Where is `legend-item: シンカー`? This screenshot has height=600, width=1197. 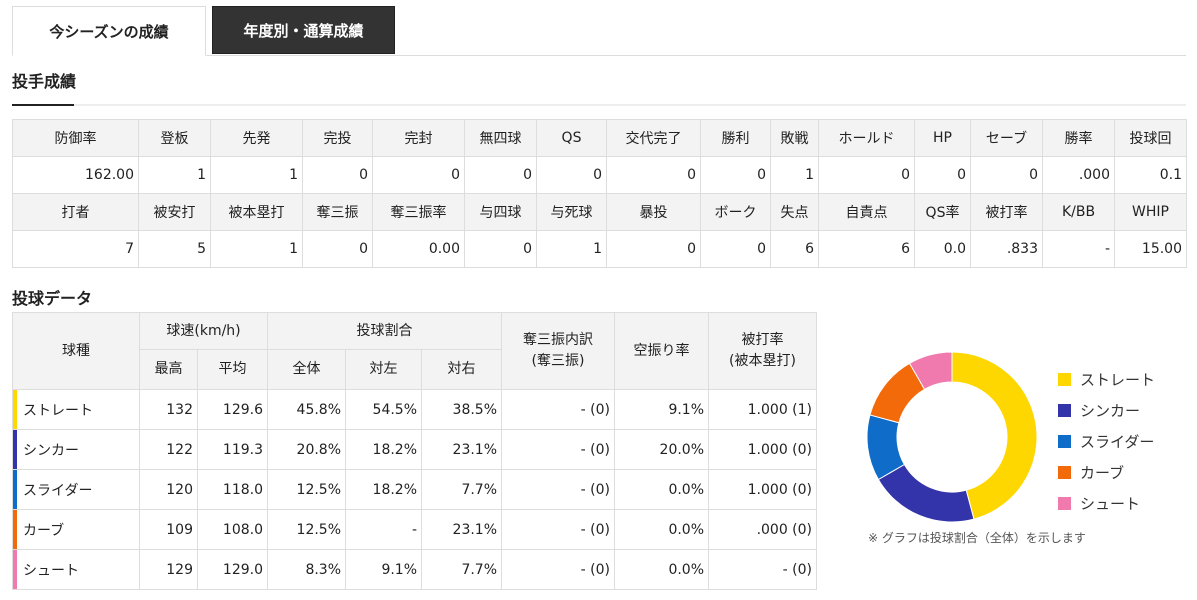 legend-item: シンカー is located at coordinates (1106, 410).